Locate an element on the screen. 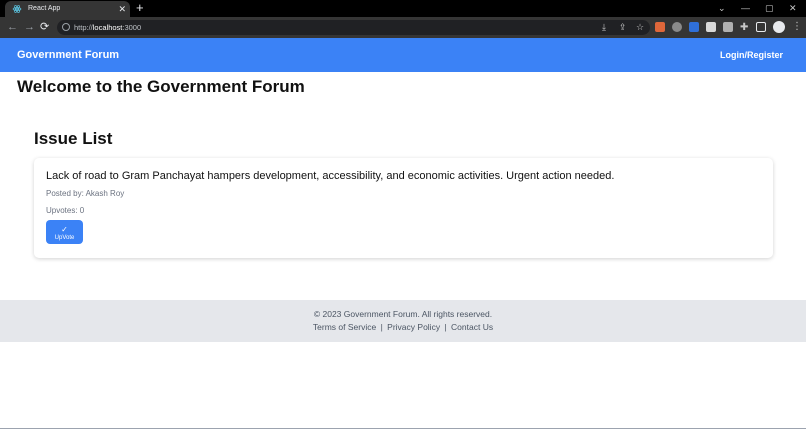 This screenshot has width=806, height=429. close-window-icon: ✕ is located at coordinates (793, 8).